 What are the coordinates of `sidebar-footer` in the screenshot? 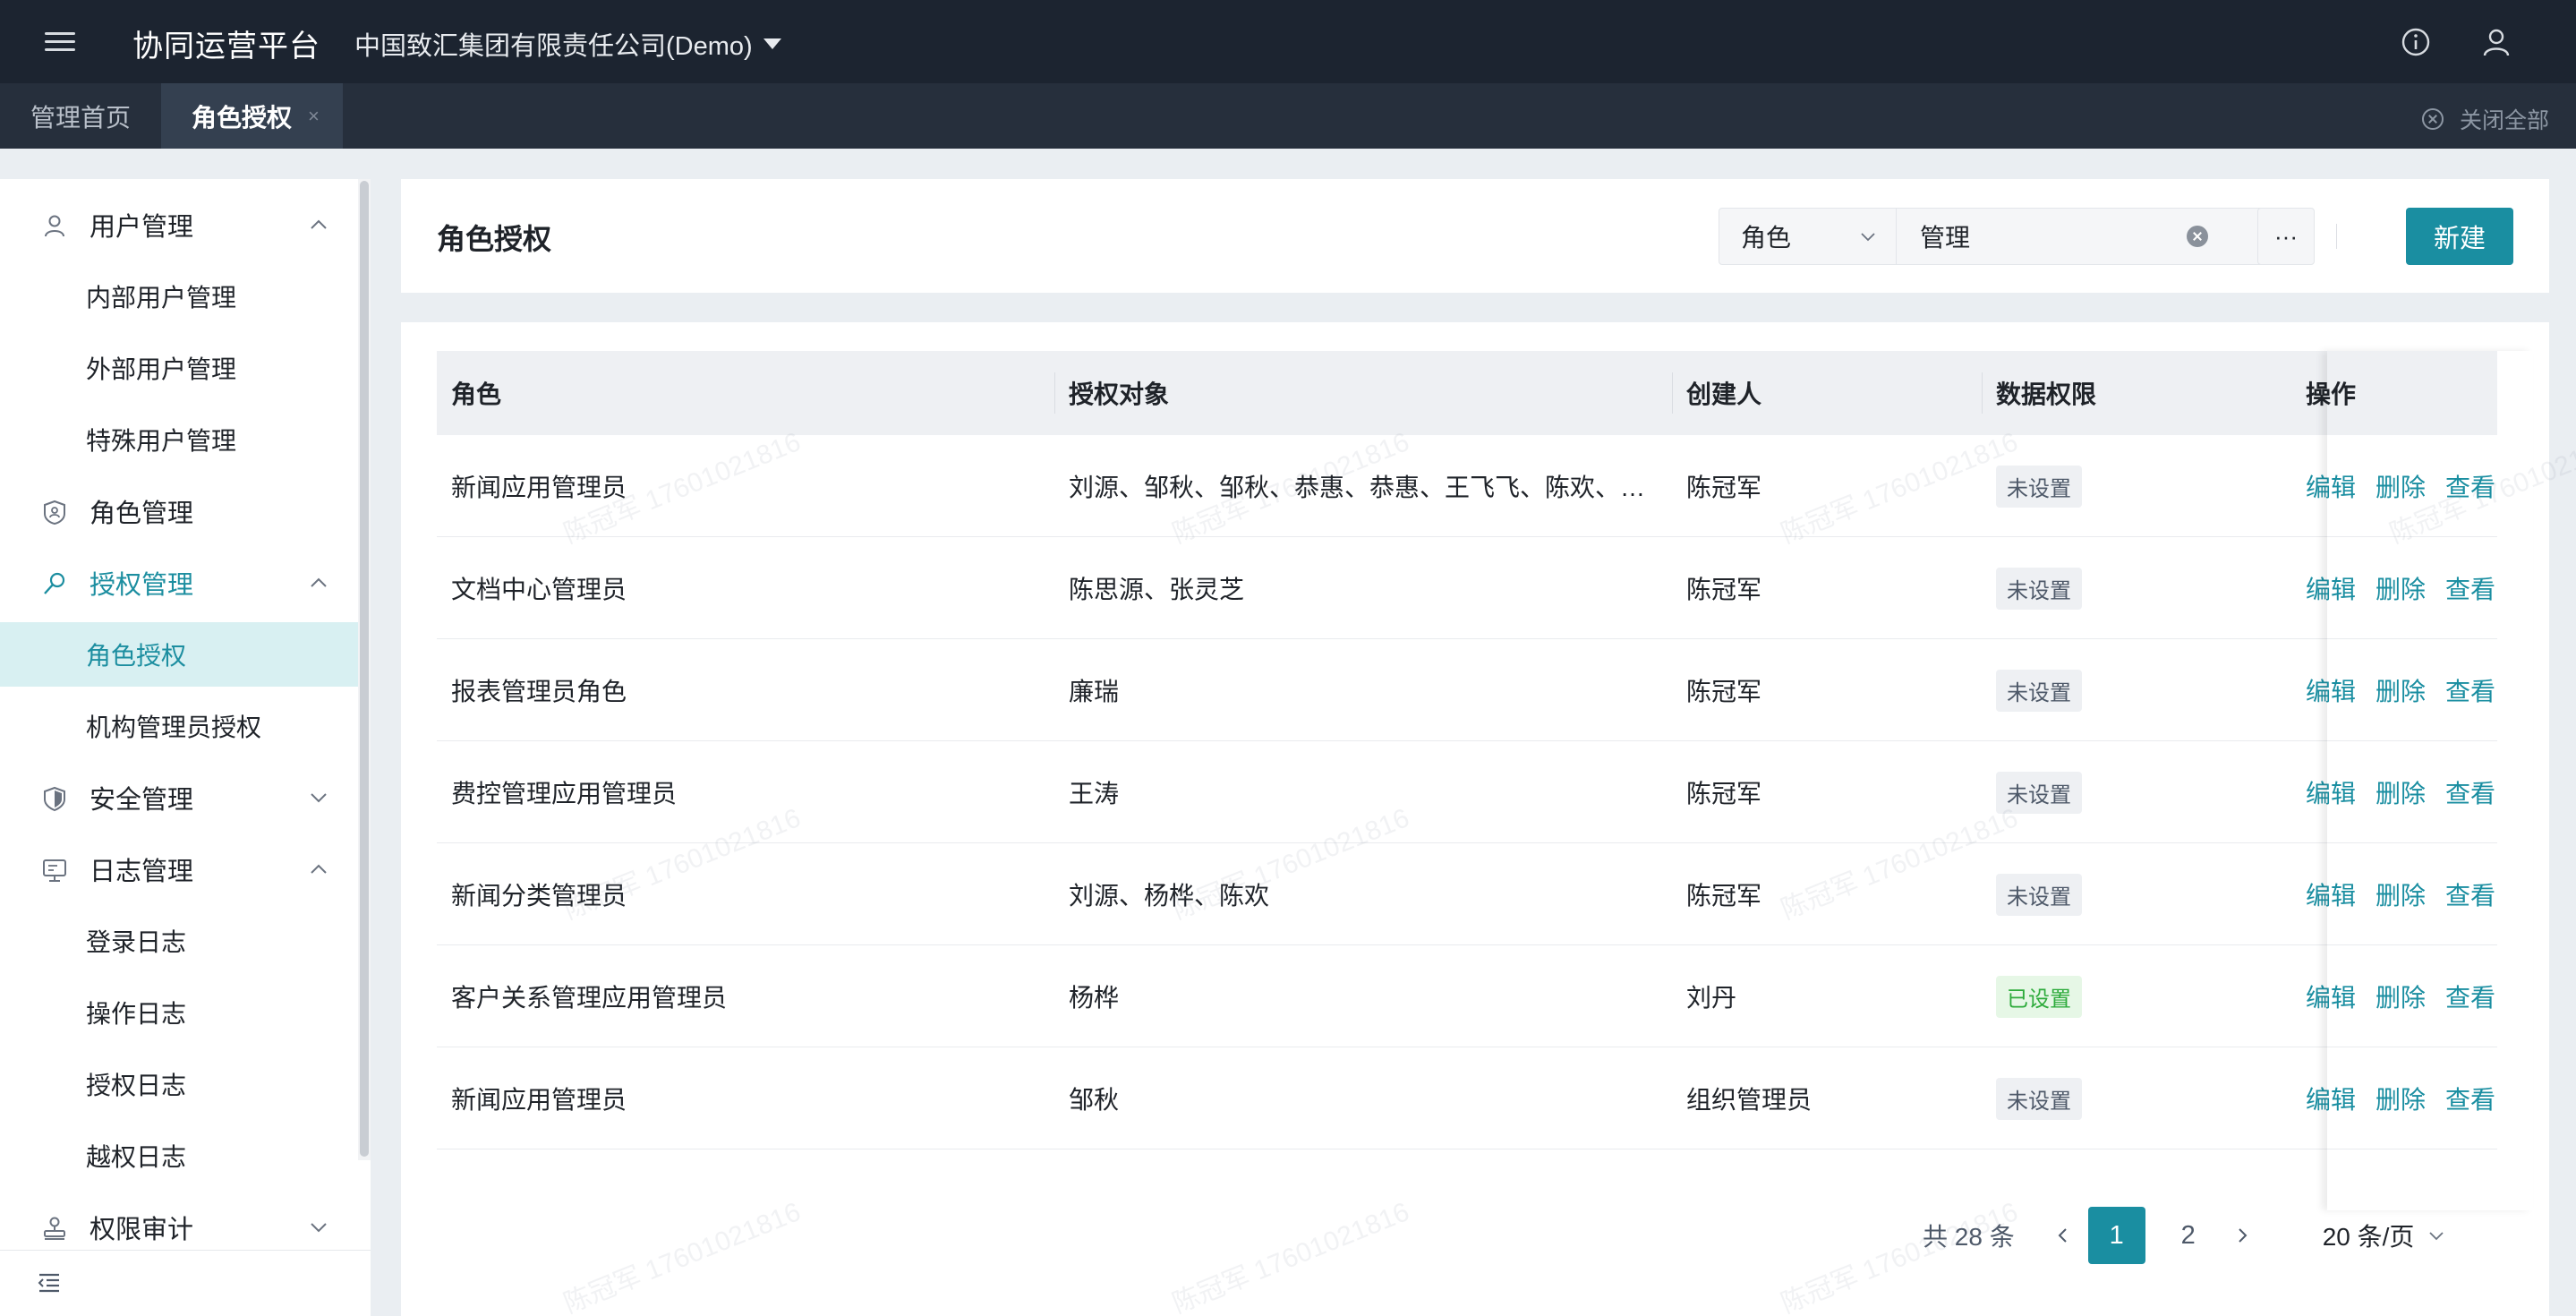 It's located at (185, 1283).